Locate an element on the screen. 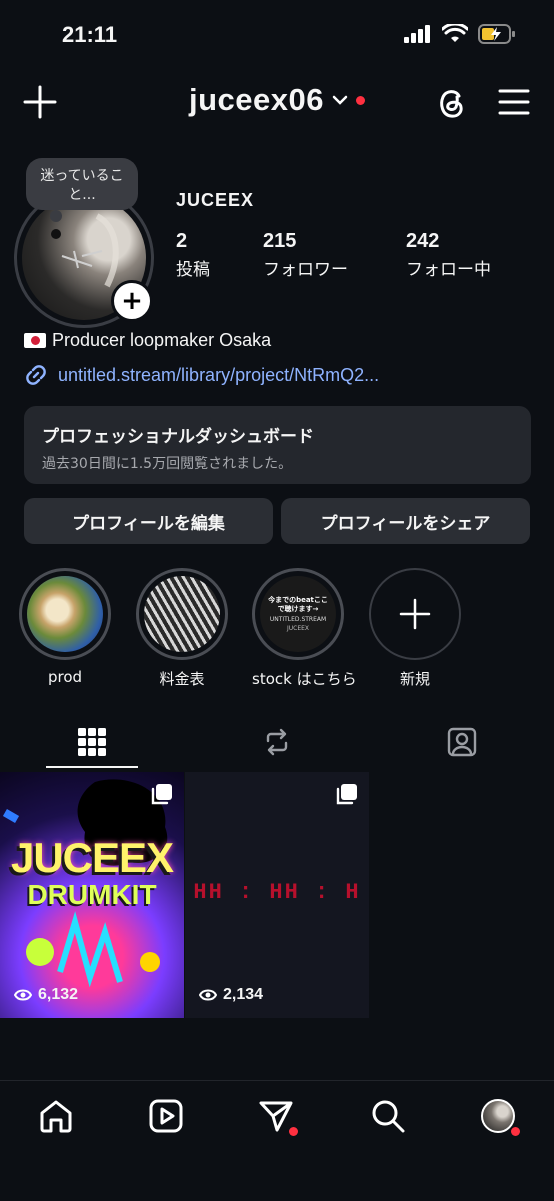  threads-icon is located at coordinates (451, 104).